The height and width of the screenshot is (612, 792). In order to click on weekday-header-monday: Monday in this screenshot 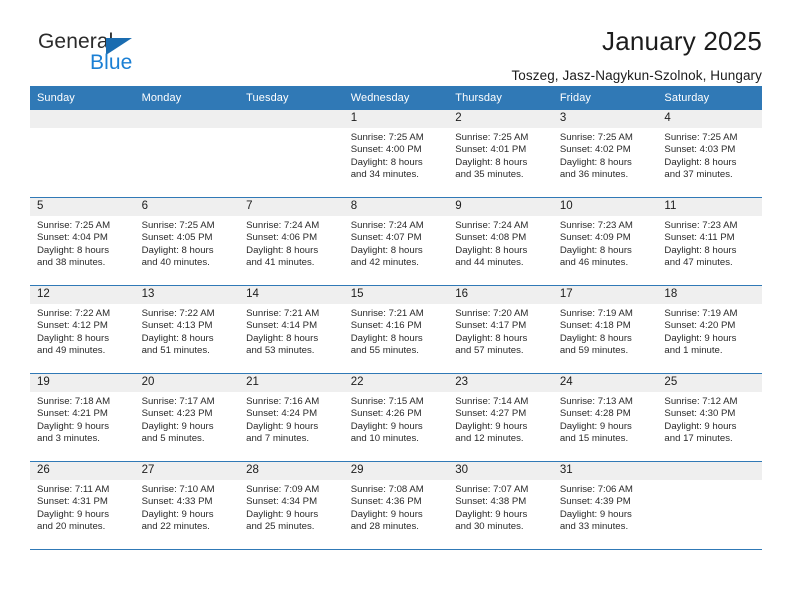, I will do `click(161, 98)`.